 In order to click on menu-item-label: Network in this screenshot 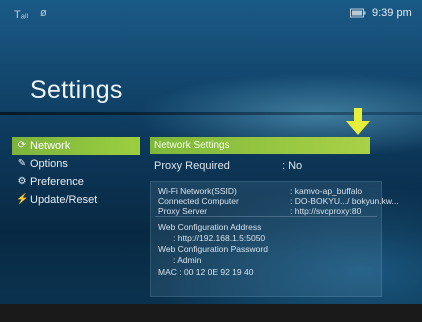, I will do `click(50, 146)`.